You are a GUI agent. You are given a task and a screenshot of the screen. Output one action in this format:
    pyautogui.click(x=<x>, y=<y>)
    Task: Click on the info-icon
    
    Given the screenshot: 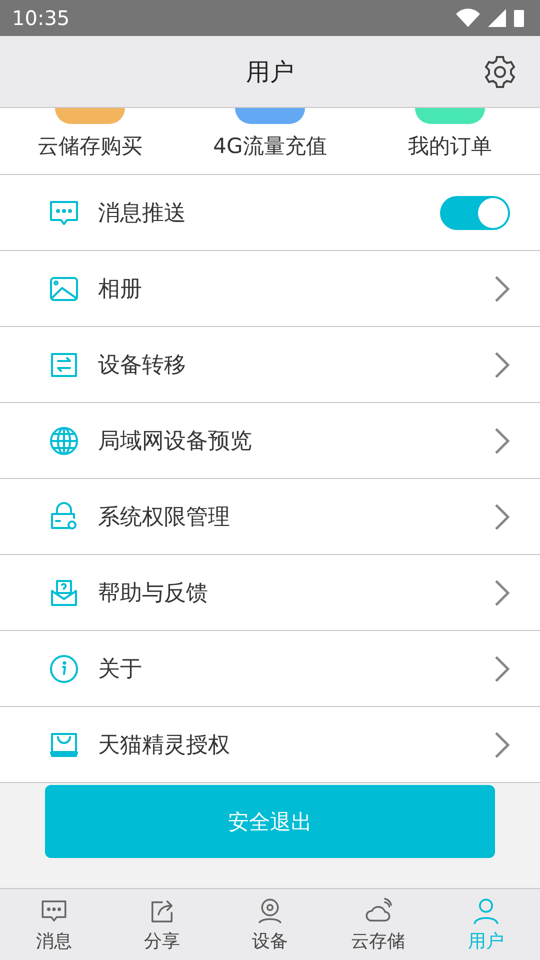 What is the action you would take?
    pyautogui.click(x=64, y=668)
    